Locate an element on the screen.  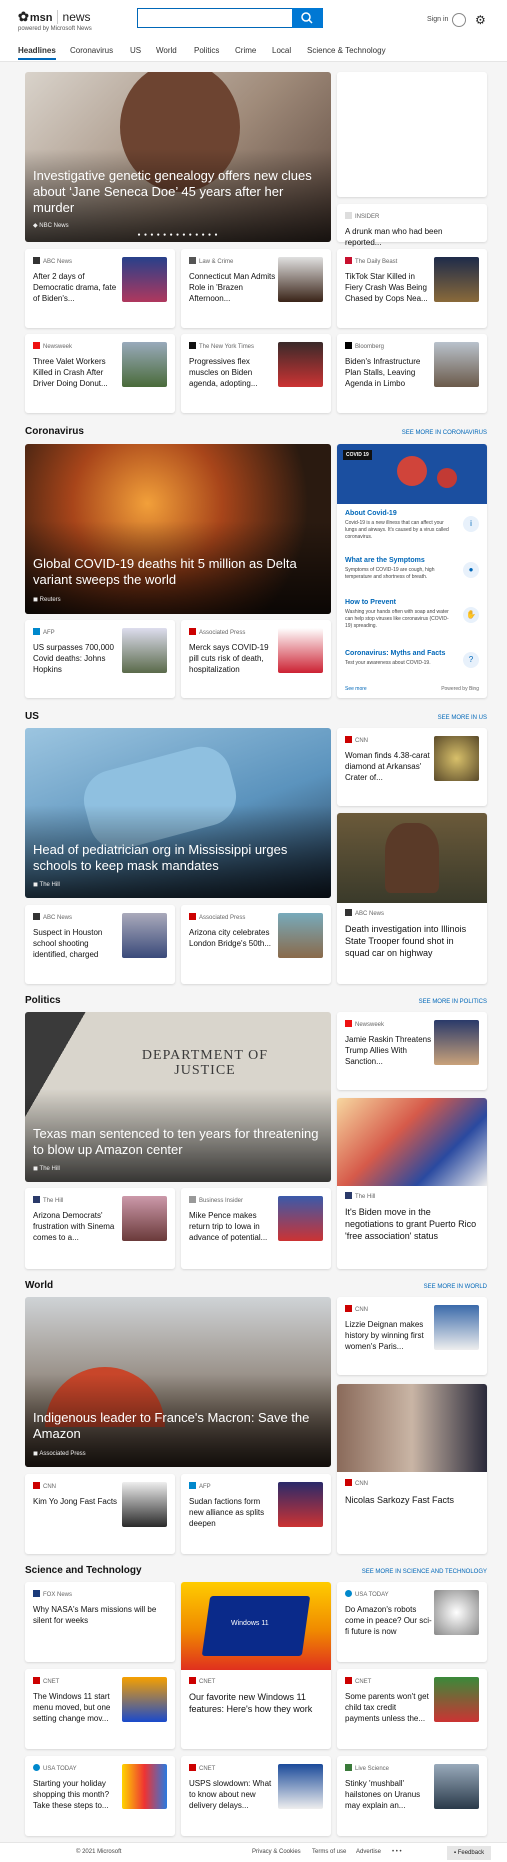
see-more-world: SEE MORE IN WORLD is located at coordinates (455, 1287).